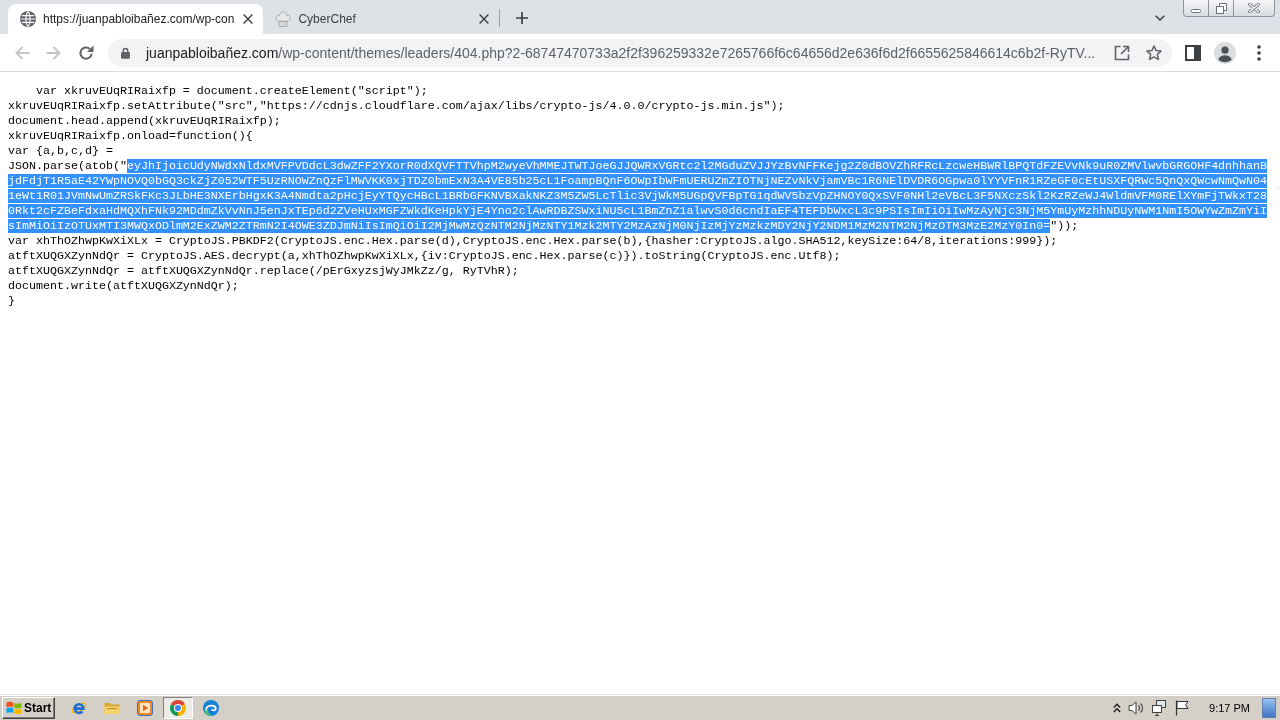 This screenshot has height=720, width=1280. What do you see at coordinates (11, 301) in the screenshot?
I see `code-text: }` at bounding box center [11, 301].